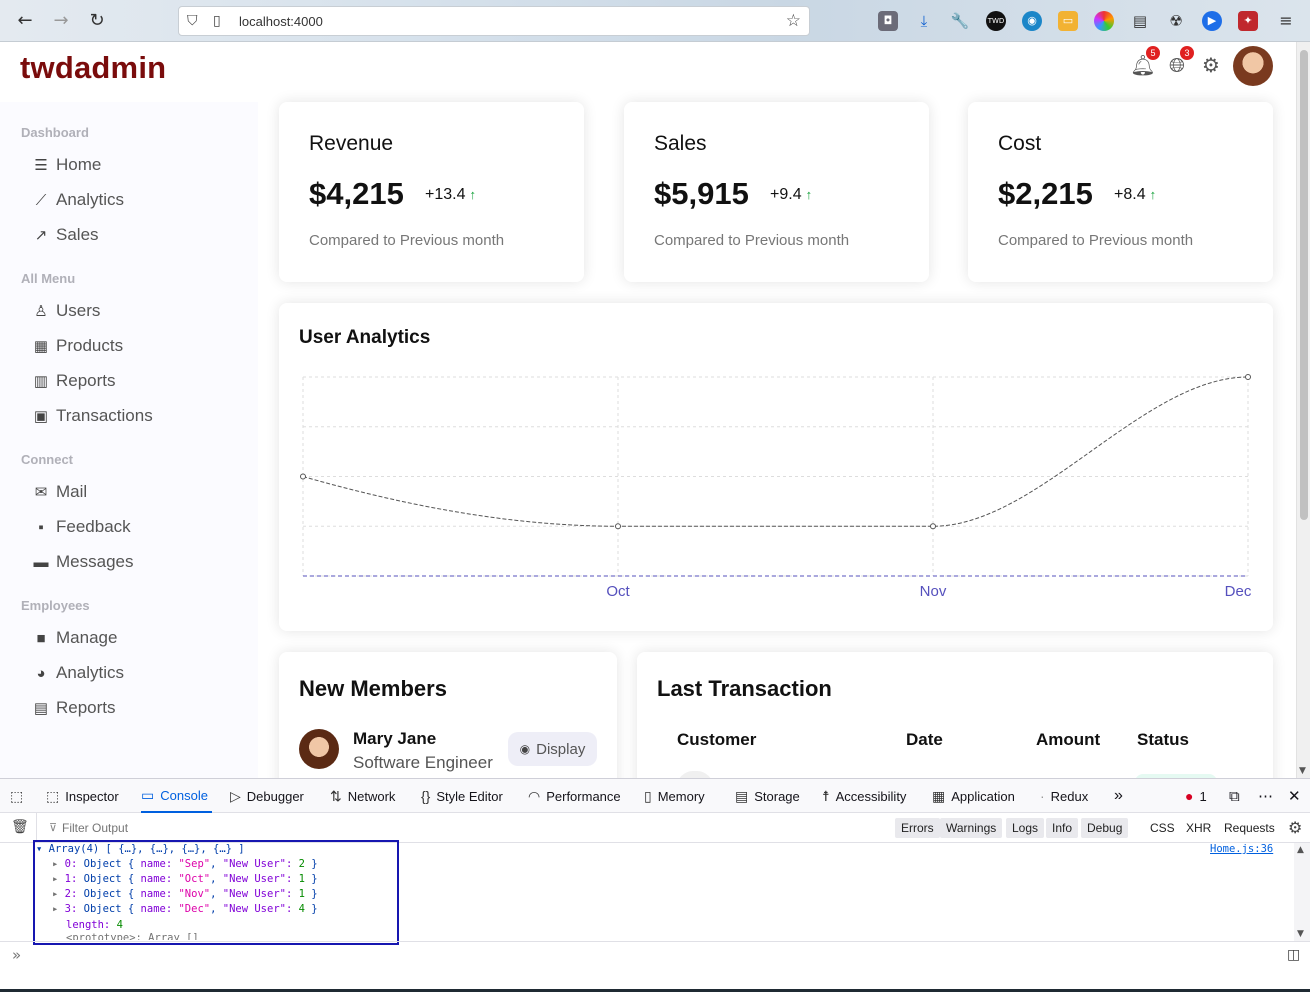  What do you see at coordinates (47, 459) in the screenshot?
I see `sidebar-section-connect: Connect` at bounding box center [47, 459].